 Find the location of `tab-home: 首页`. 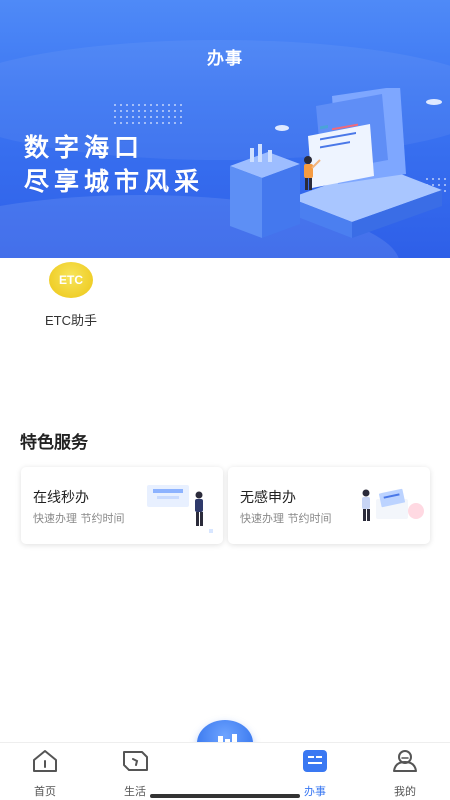

tab-home: 首页 is located at coordinates (45, 774).